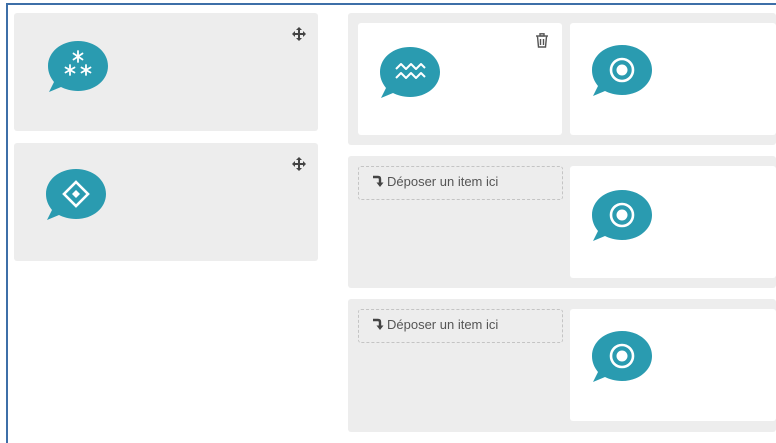 The image size is (776, 443). I want to click on drop-slot-placed, so click(460, 79).